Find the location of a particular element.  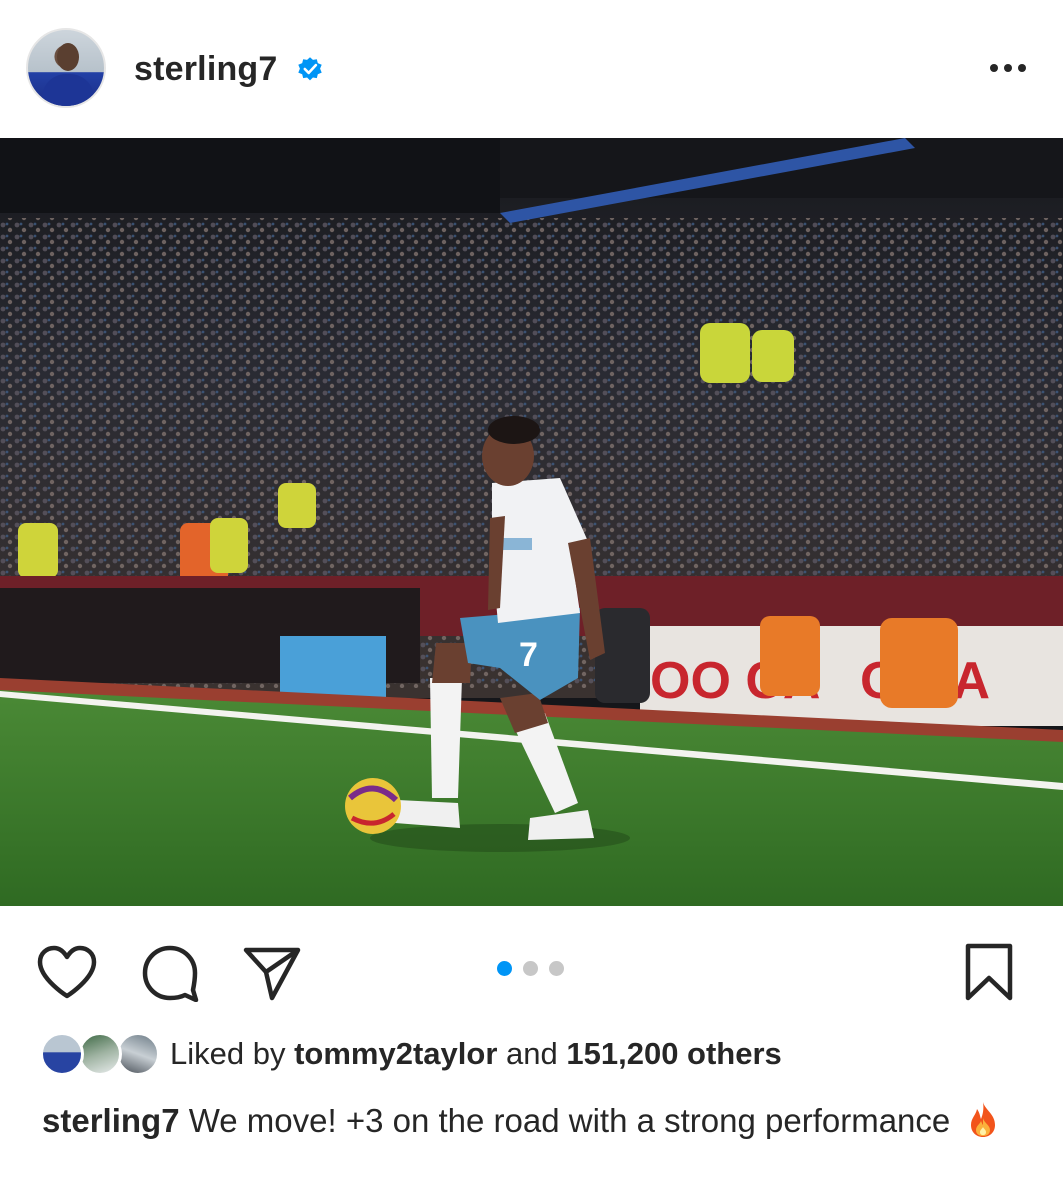

likes-row: Liked by tommy2taylor and 151,200 others is located at coordinates (540, 1056).